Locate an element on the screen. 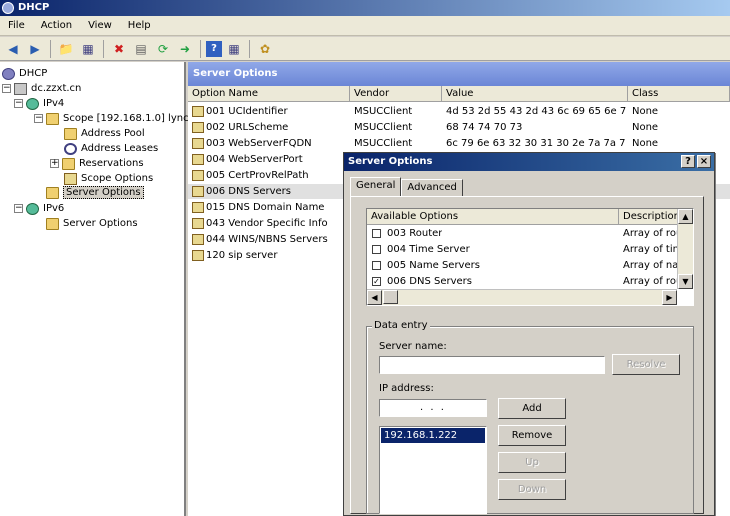 The height and width of the screenshot is (516, 730). column-vendor: Vendor is located at coordinates (396, 94).